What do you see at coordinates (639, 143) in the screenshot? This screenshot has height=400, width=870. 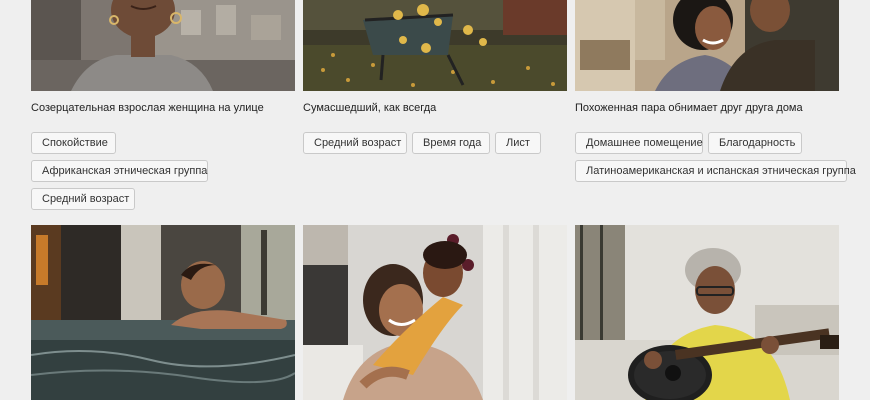 I see `tag-home-interior: Домашнее помещение` at bounding box center [639, 143].